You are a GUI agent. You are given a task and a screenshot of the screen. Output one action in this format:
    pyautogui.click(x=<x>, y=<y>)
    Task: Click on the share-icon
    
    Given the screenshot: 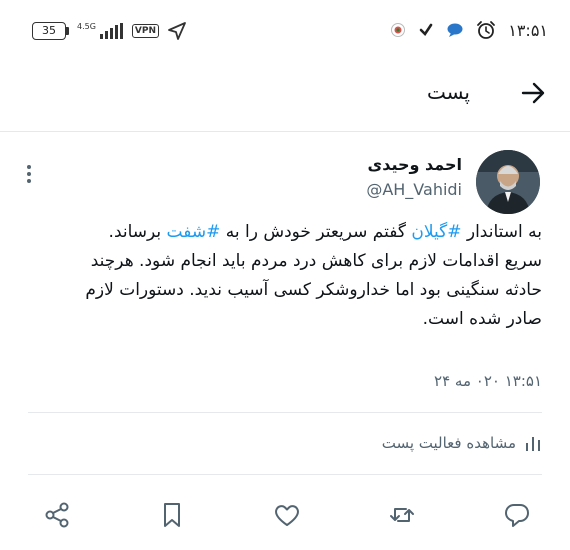 What is the action you would take?
    pyautogui.click(x=57, y=515)
    